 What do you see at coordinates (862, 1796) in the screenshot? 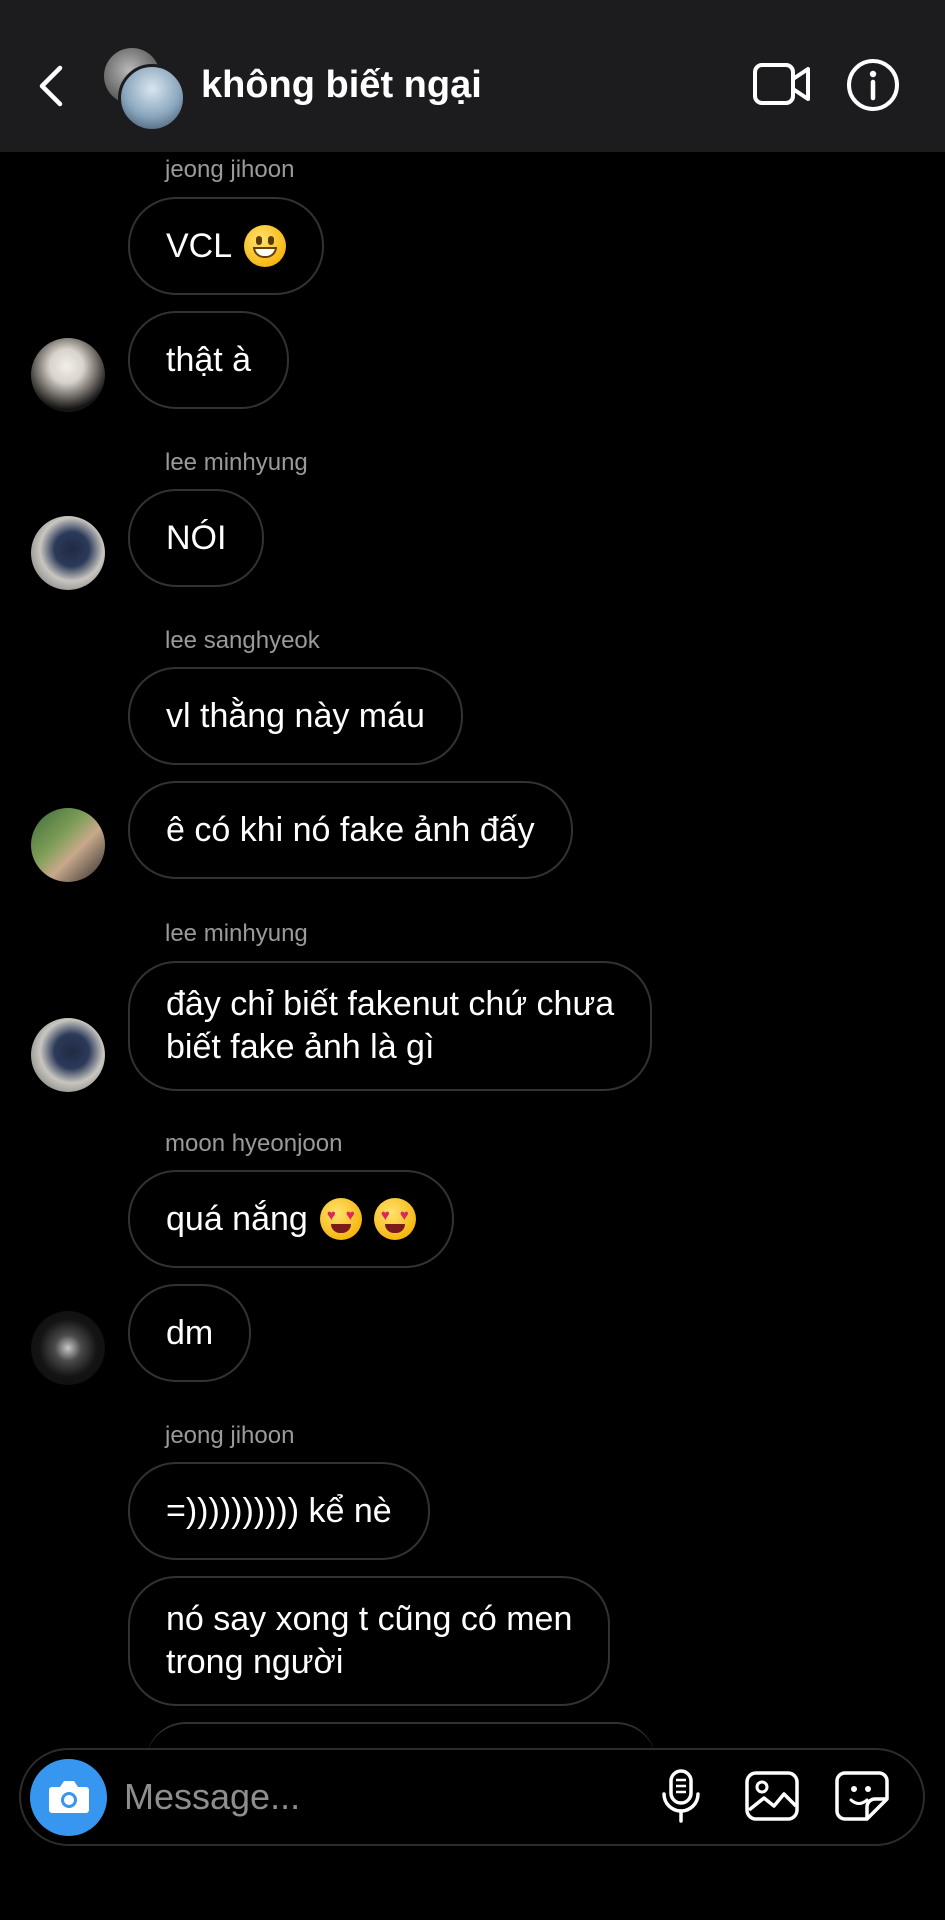
I see `sticker-icon` at bounding box center [862, 1796].